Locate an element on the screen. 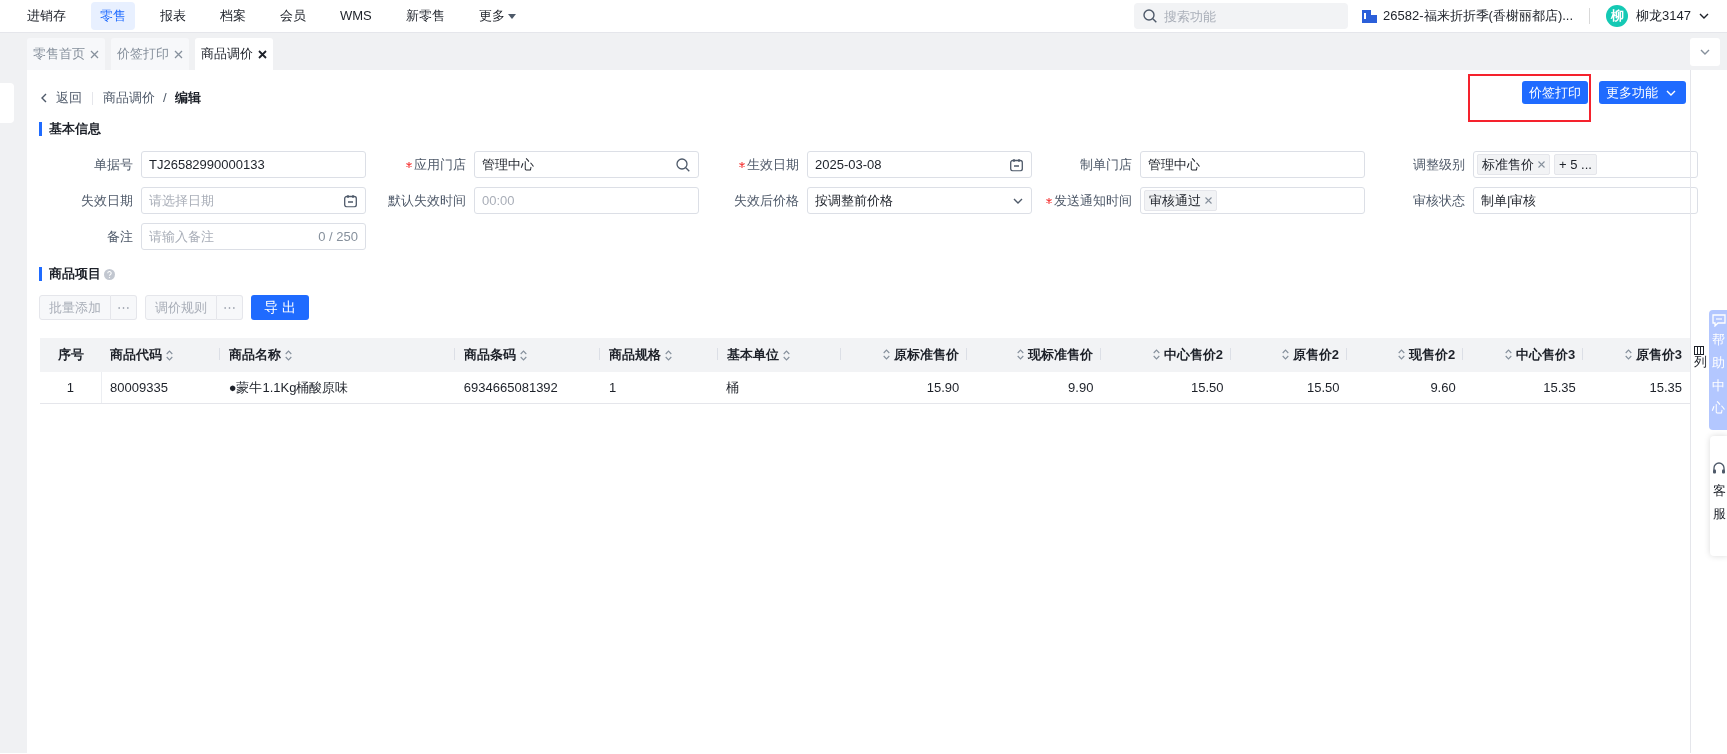 This screenshot has height=754, width=1727. field-label: 失效日期 is located at coordinates (106, 201).